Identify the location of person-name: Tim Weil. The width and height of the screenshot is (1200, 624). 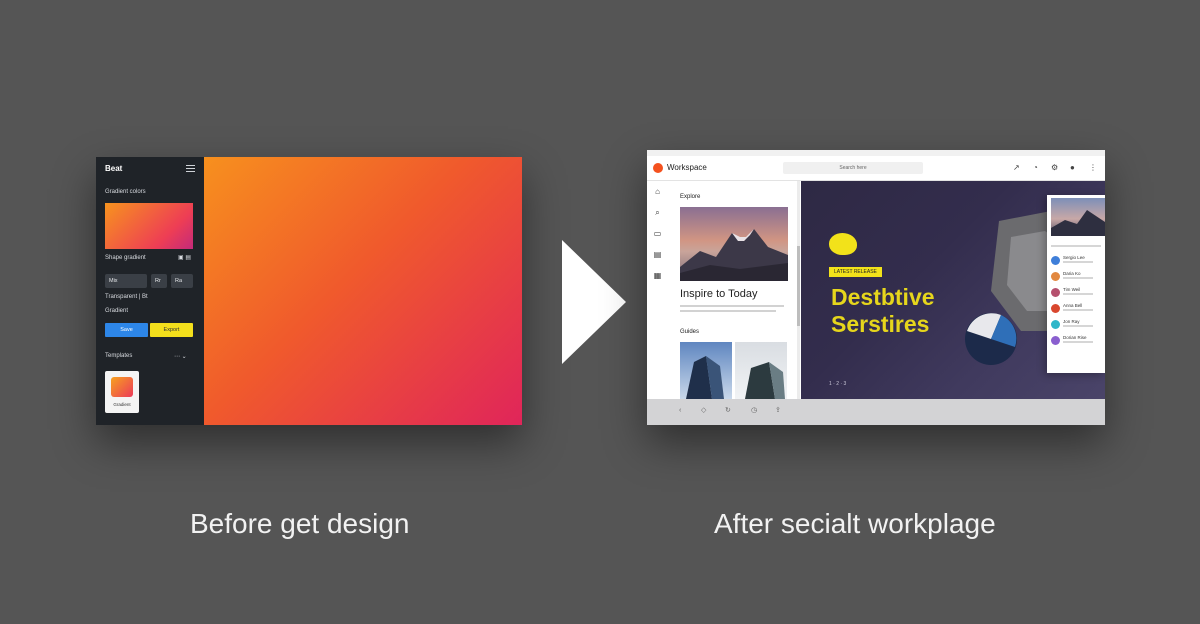
(1072, 289).